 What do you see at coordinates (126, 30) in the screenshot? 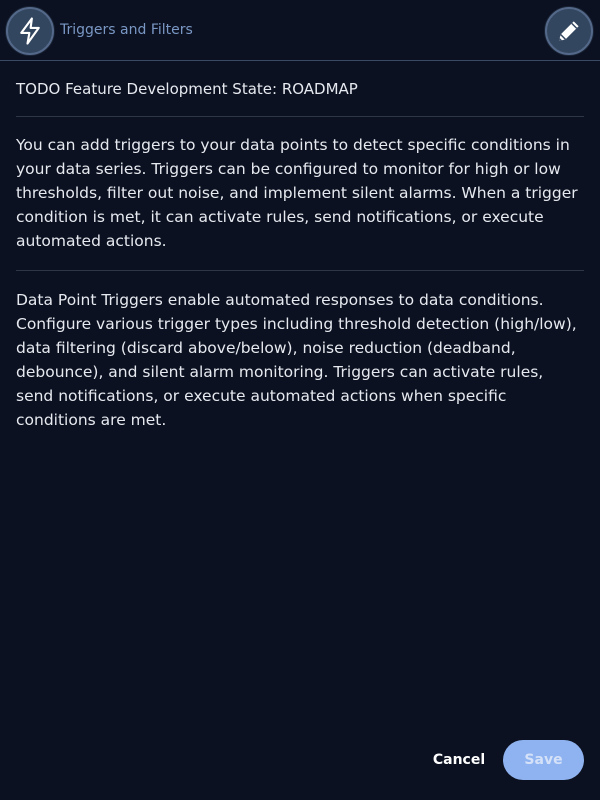
I see `panel-title: Triggers and Filters` at bounding box center [126, 30].